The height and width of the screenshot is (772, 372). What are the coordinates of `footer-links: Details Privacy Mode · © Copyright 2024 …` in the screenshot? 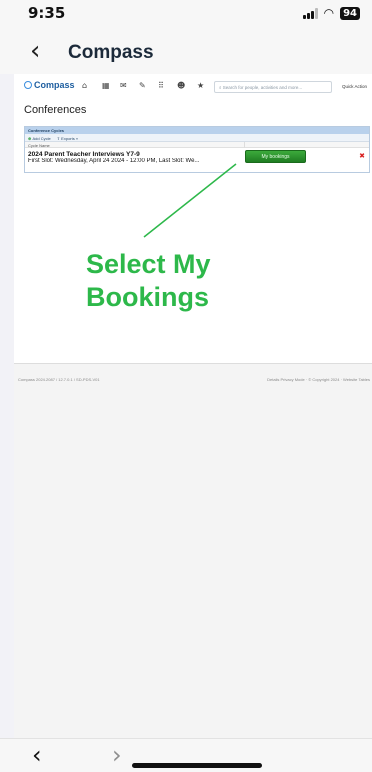 It's located at (318, 379).